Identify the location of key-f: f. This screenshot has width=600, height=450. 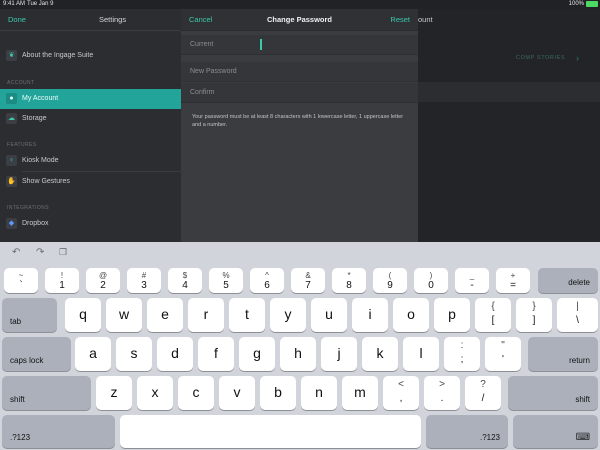
(216, 354).